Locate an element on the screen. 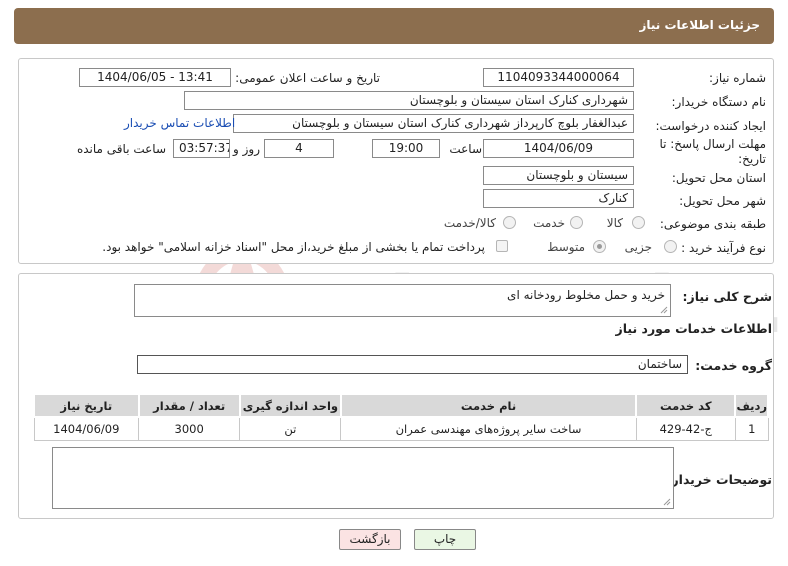 Image resolution: width=788 pixels, height=566 pixels. process-medium-label: متوسط is located at coordinates (566, 247).